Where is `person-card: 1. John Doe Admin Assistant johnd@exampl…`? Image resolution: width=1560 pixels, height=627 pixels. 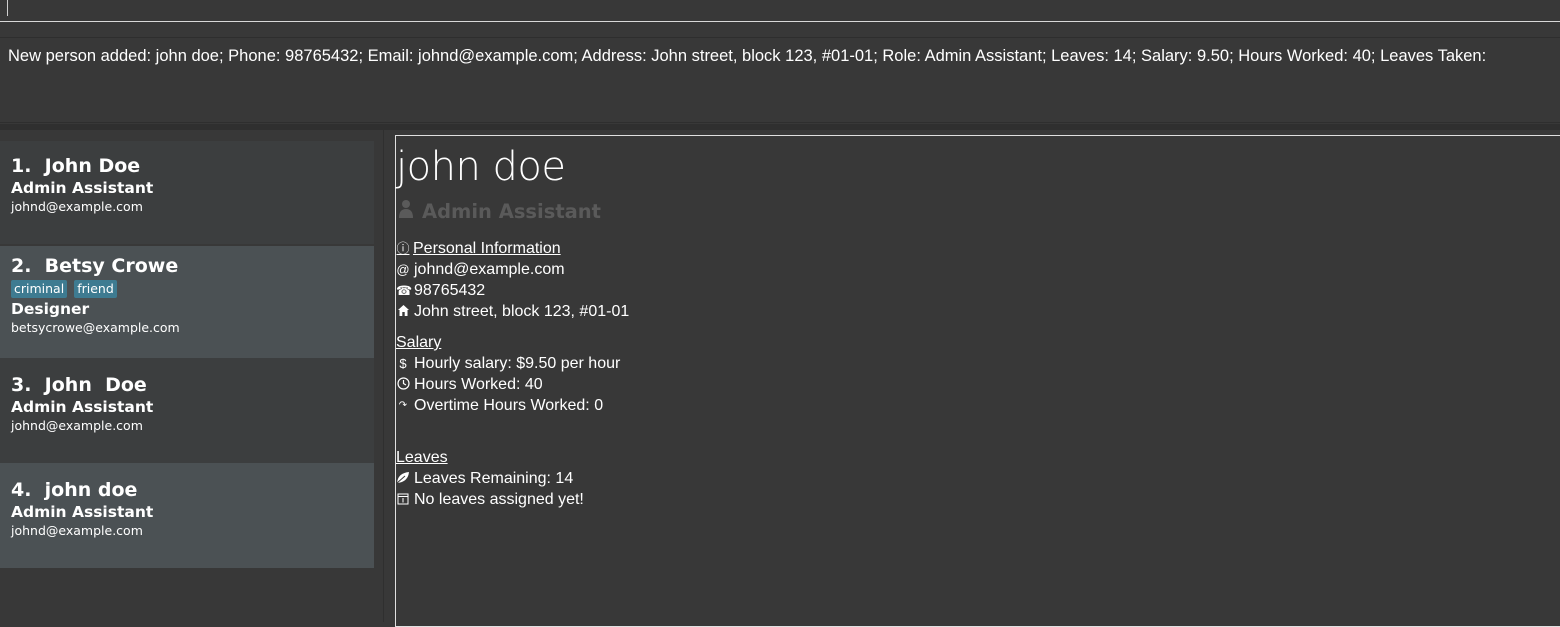
person-card: 1. John Doe Admin Assistant johnd@exampl… is located at coordinates (187, 192).